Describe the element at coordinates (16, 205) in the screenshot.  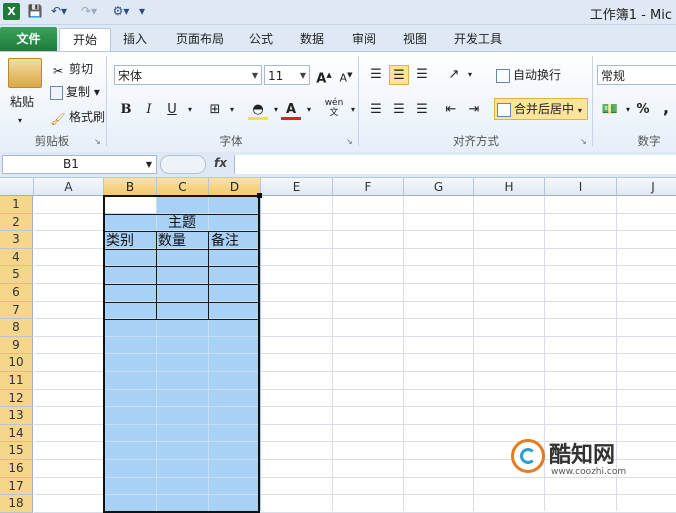
I see `row-header-1: 1` at that location.